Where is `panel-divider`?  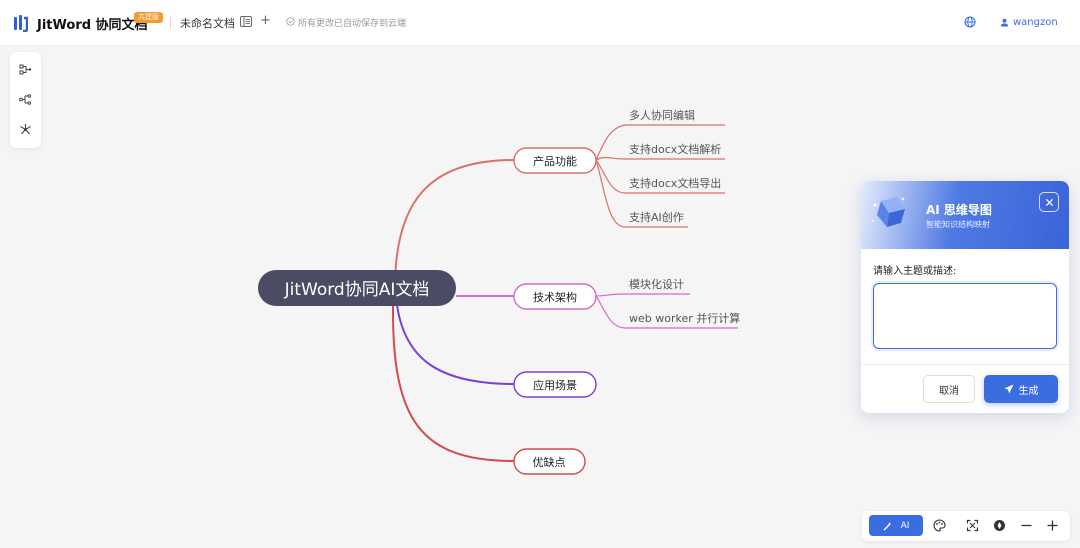
panel-divider is located at coordinates (965, 364).